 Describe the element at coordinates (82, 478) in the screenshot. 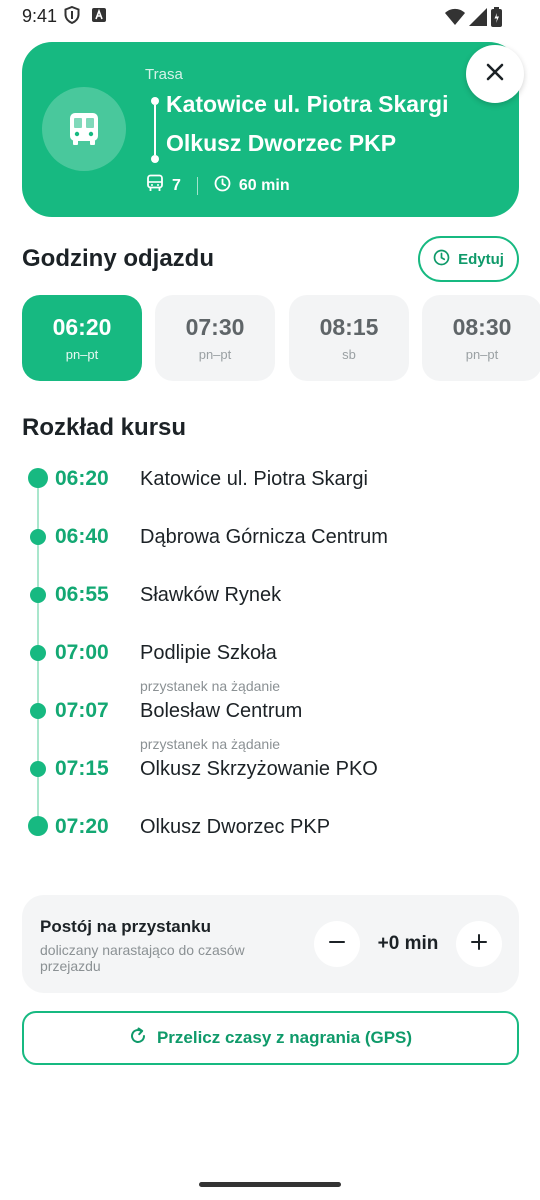

I see `stop-time: 06:20` at that location.